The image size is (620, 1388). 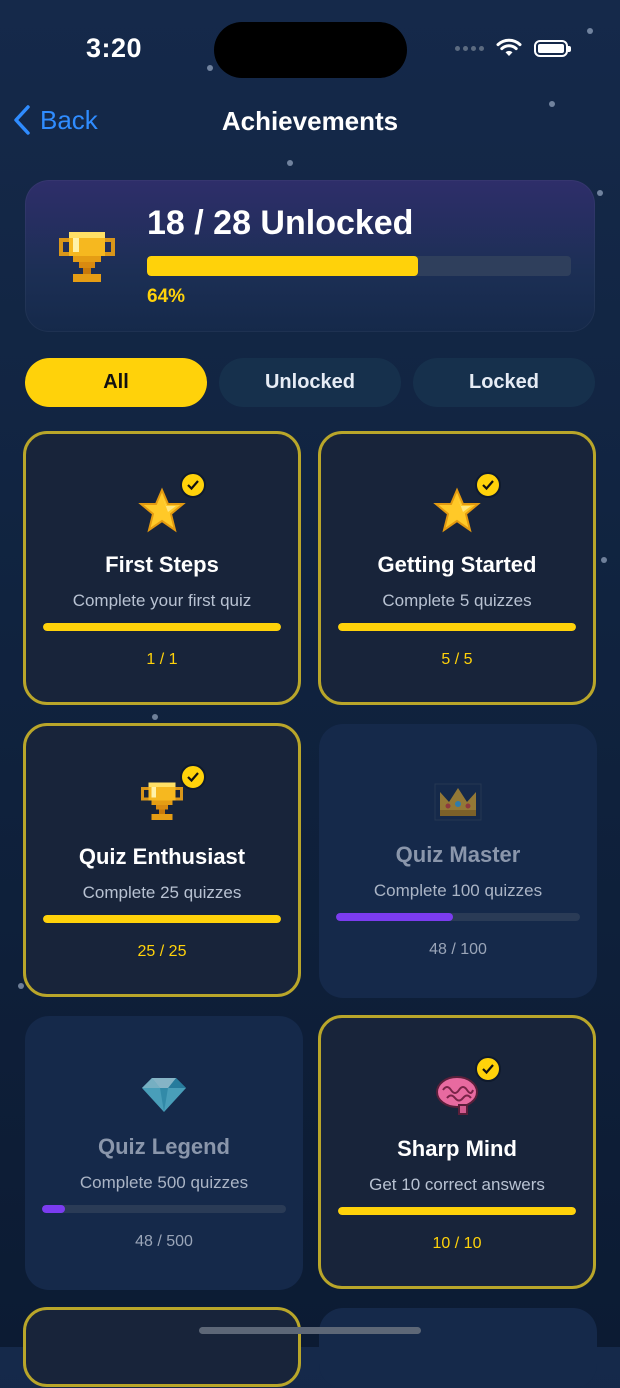 What do you see at coordinates (310, 1330) in the screenshot?
I see `home-indicator` at bounding box center [310, 1330].